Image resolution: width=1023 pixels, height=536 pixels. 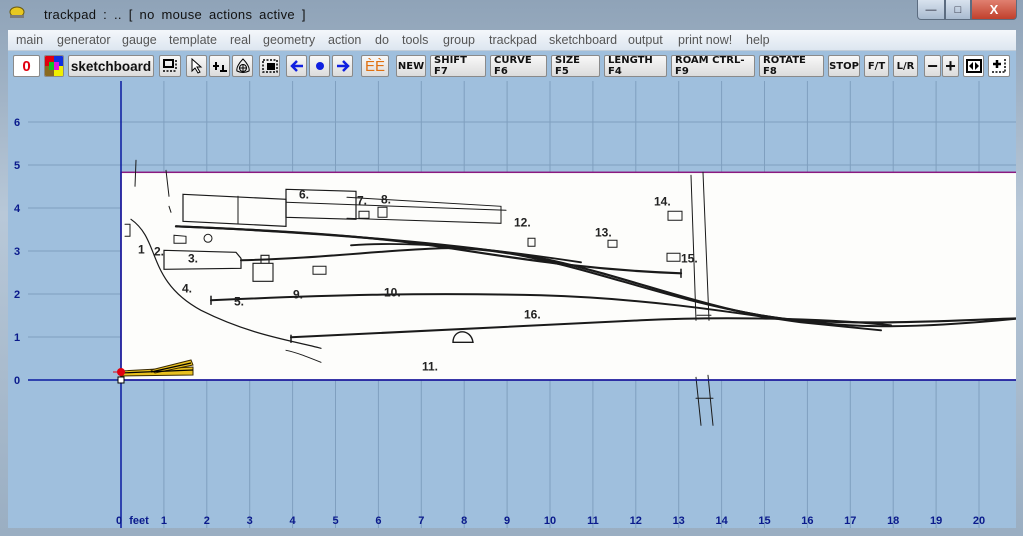 What do you see at coordinates (119, 521) in the screenshot?
I see `x-tick-label: 0` at bounding box center [119, 521].